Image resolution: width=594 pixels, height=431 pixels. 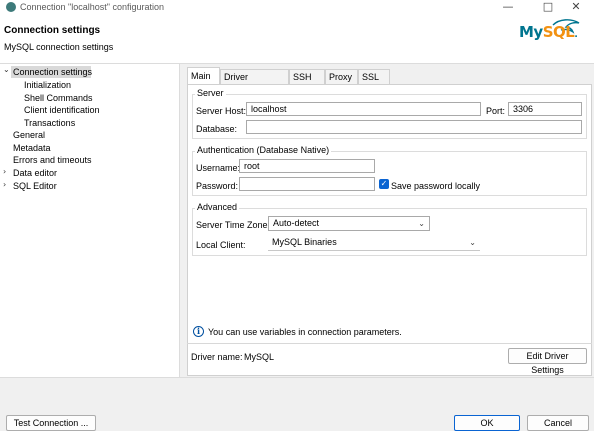 I want to click on tab-driver-properties: Driver properties, so click(x=254, y=83).